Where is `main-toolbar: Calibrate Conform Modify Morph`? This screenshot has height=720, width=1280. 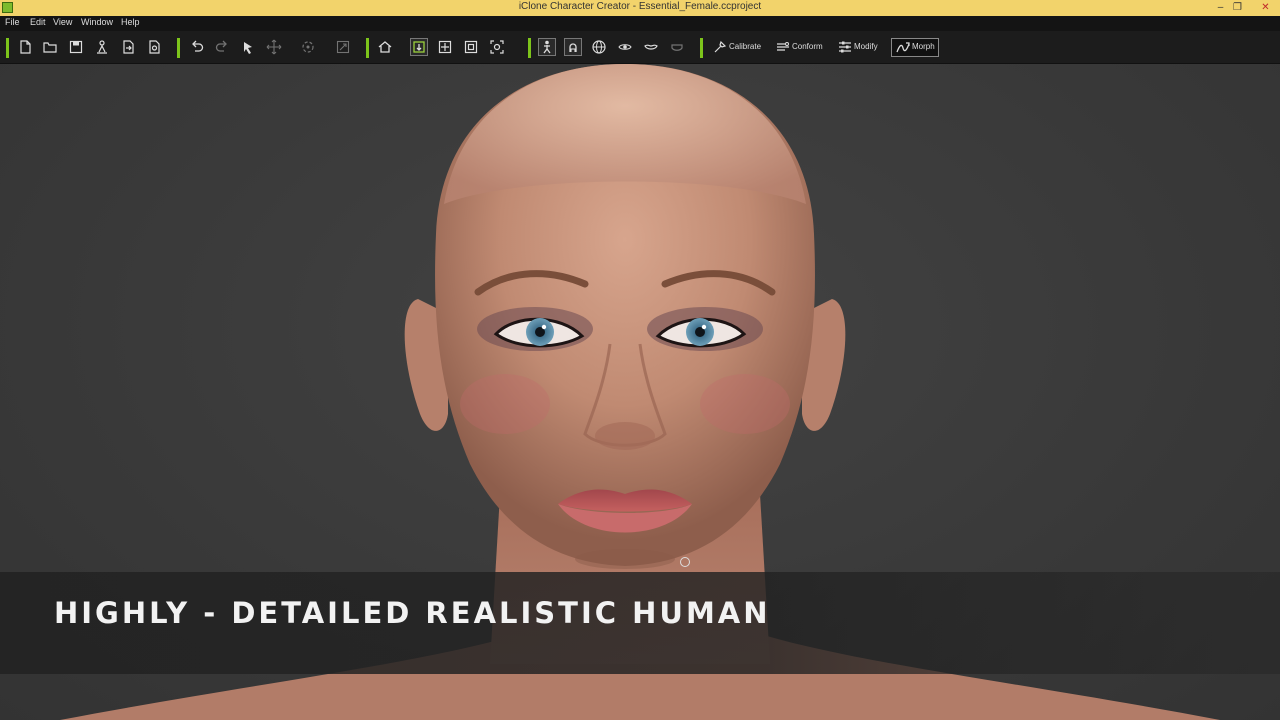
main-toolbar: Calibrate Conform Modify Morph is located at coordinates (640, 47).